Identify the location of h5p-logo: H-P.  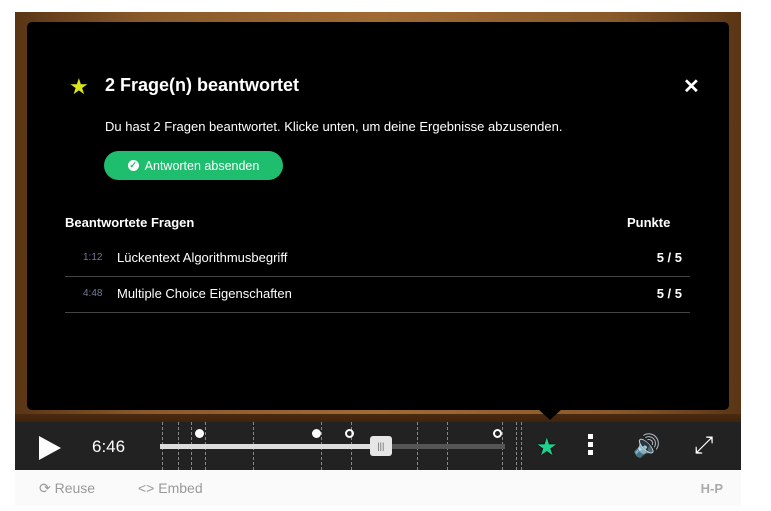
(711, 488).